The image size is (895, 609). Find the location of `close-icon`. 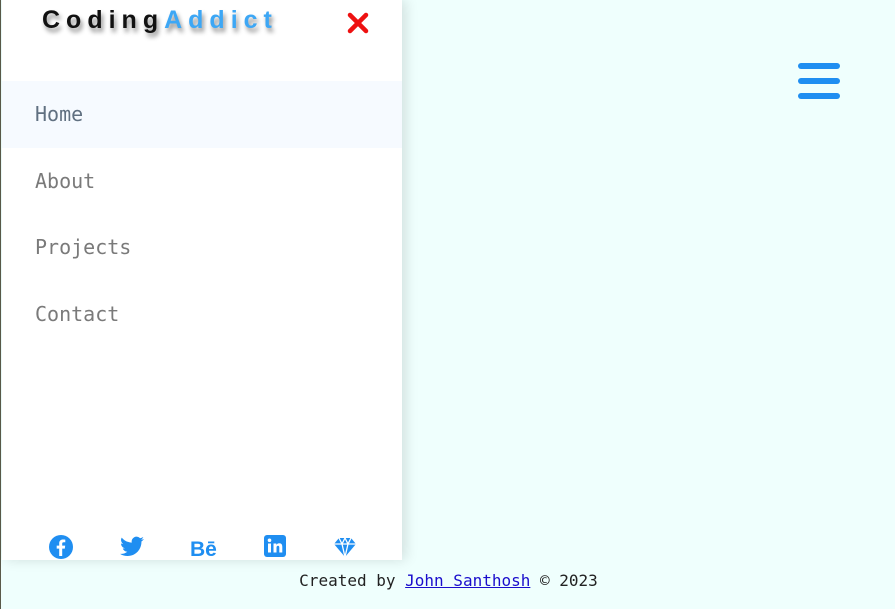

close-icon is located at coordinates (358, 23).